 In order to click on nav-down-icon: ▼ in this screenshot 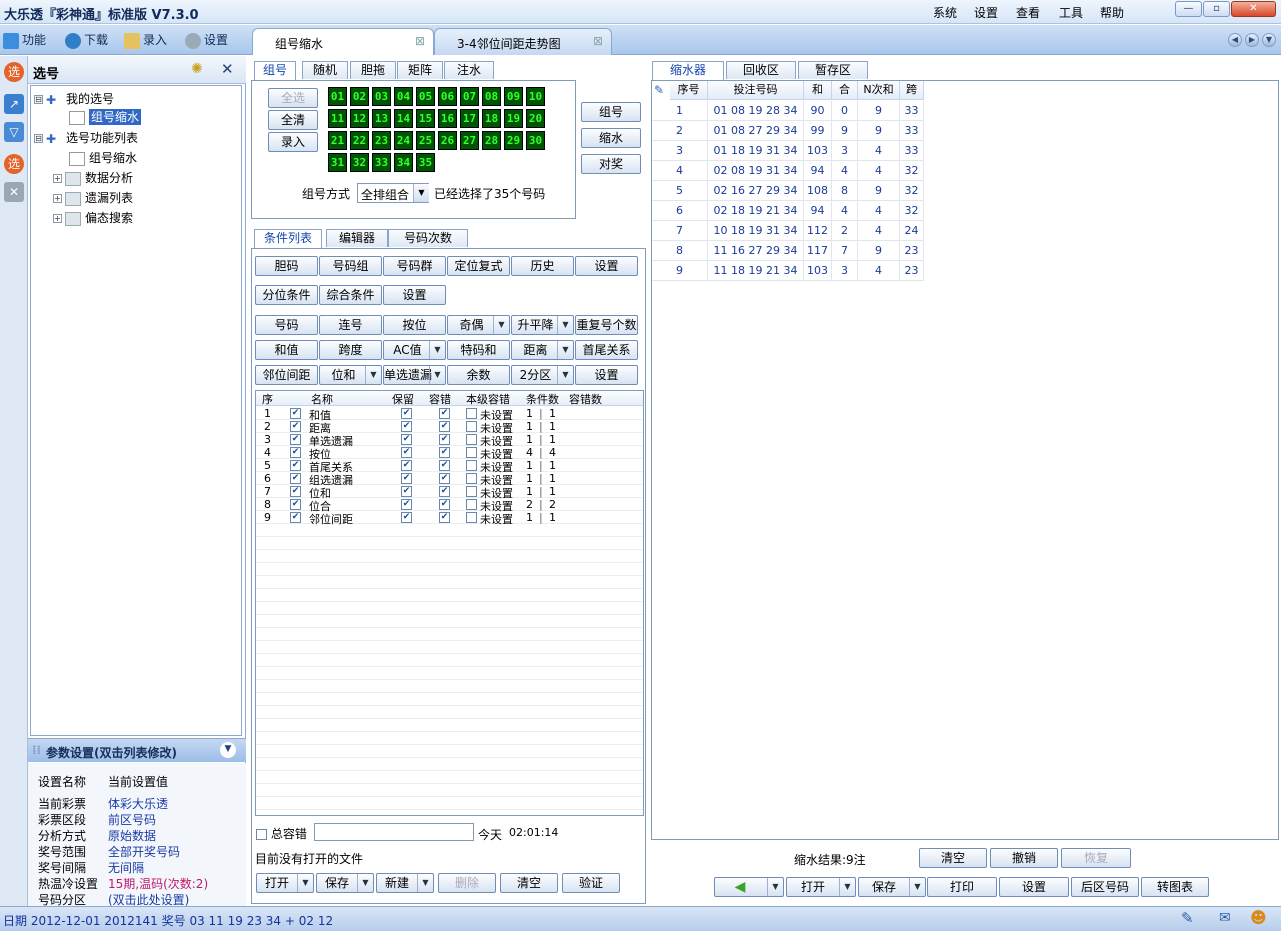, I will do `click(1269, 40)`.